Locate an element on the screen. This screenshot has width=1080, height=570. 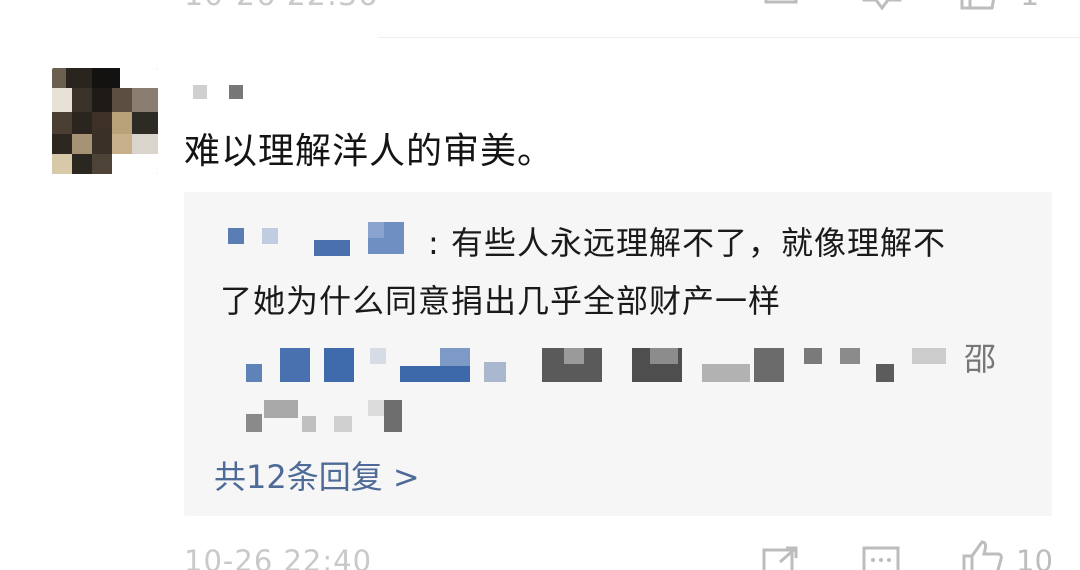
comment-text: 难以理解洋人的审美。 is located at coordinates (369, 151).